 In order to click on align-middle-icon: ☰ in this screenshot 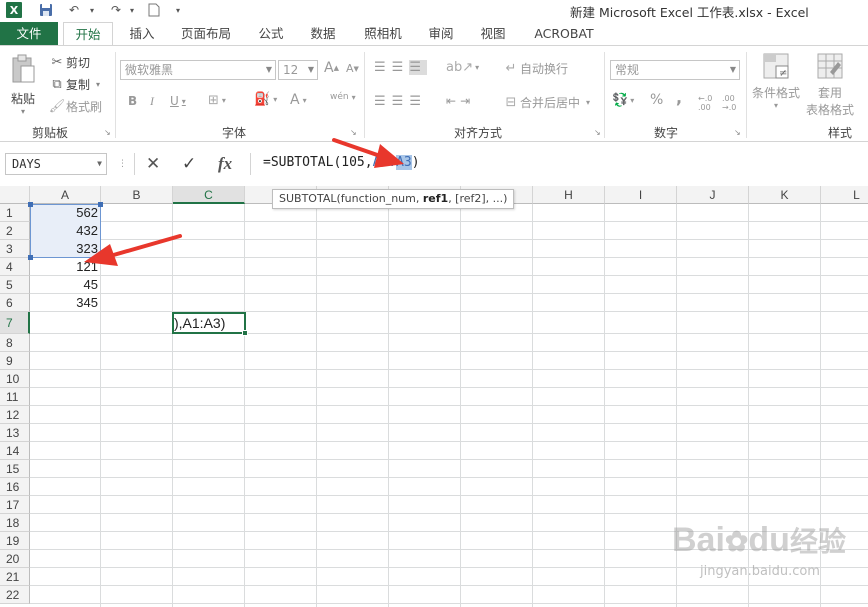, I will do `click(401, 67)`.